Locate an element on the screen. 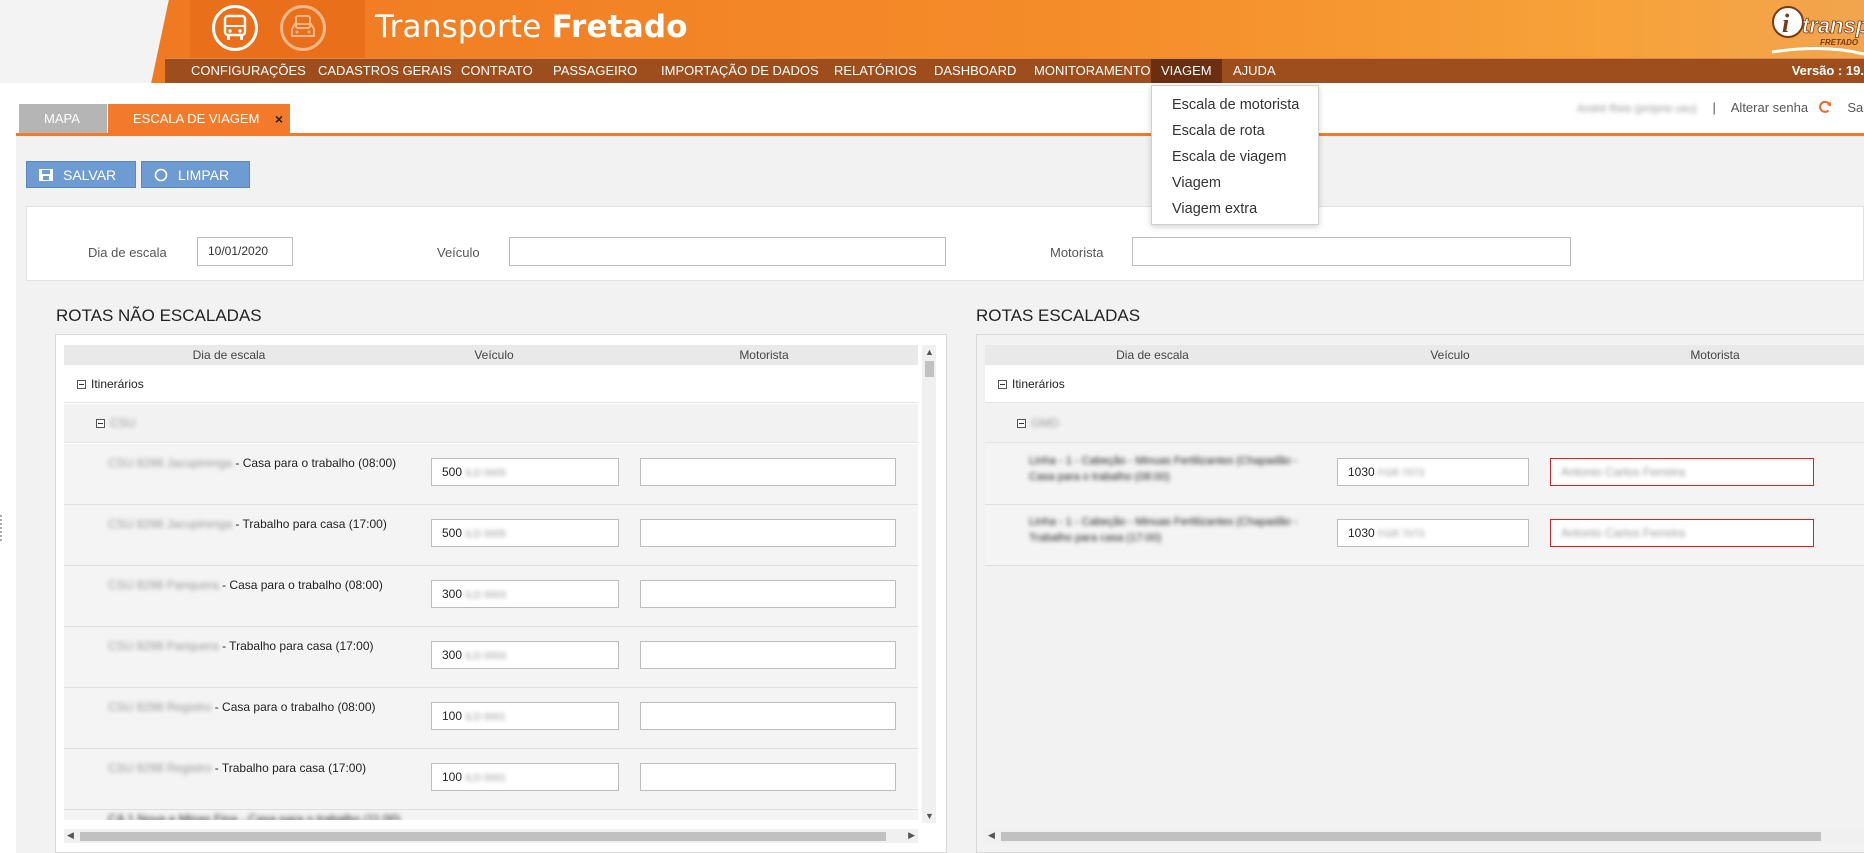 This screenshot has height=853, width=1864. driver-input is located at coordinates (1351, 251).